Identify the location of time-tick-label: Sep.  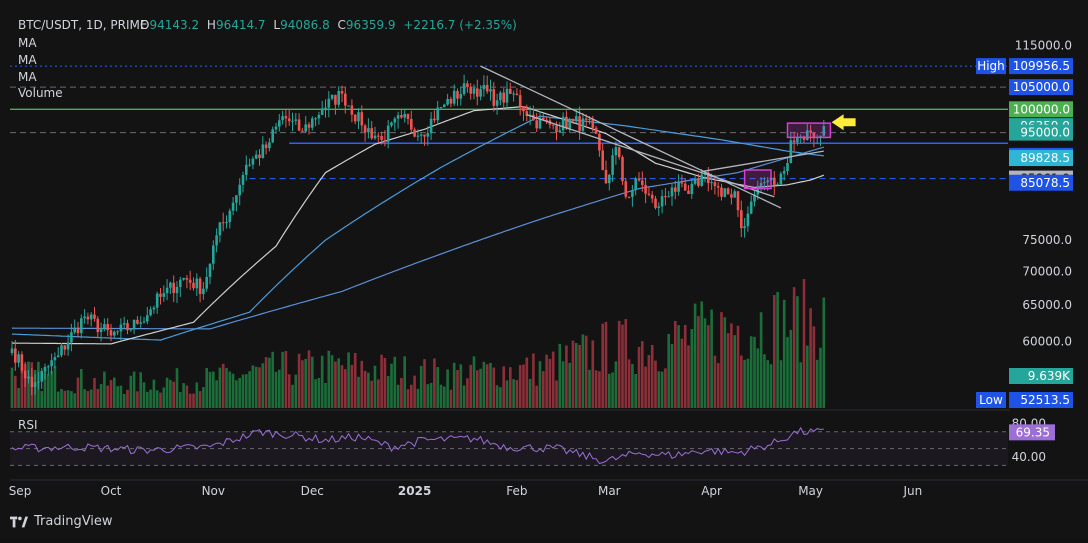
(20, 491).